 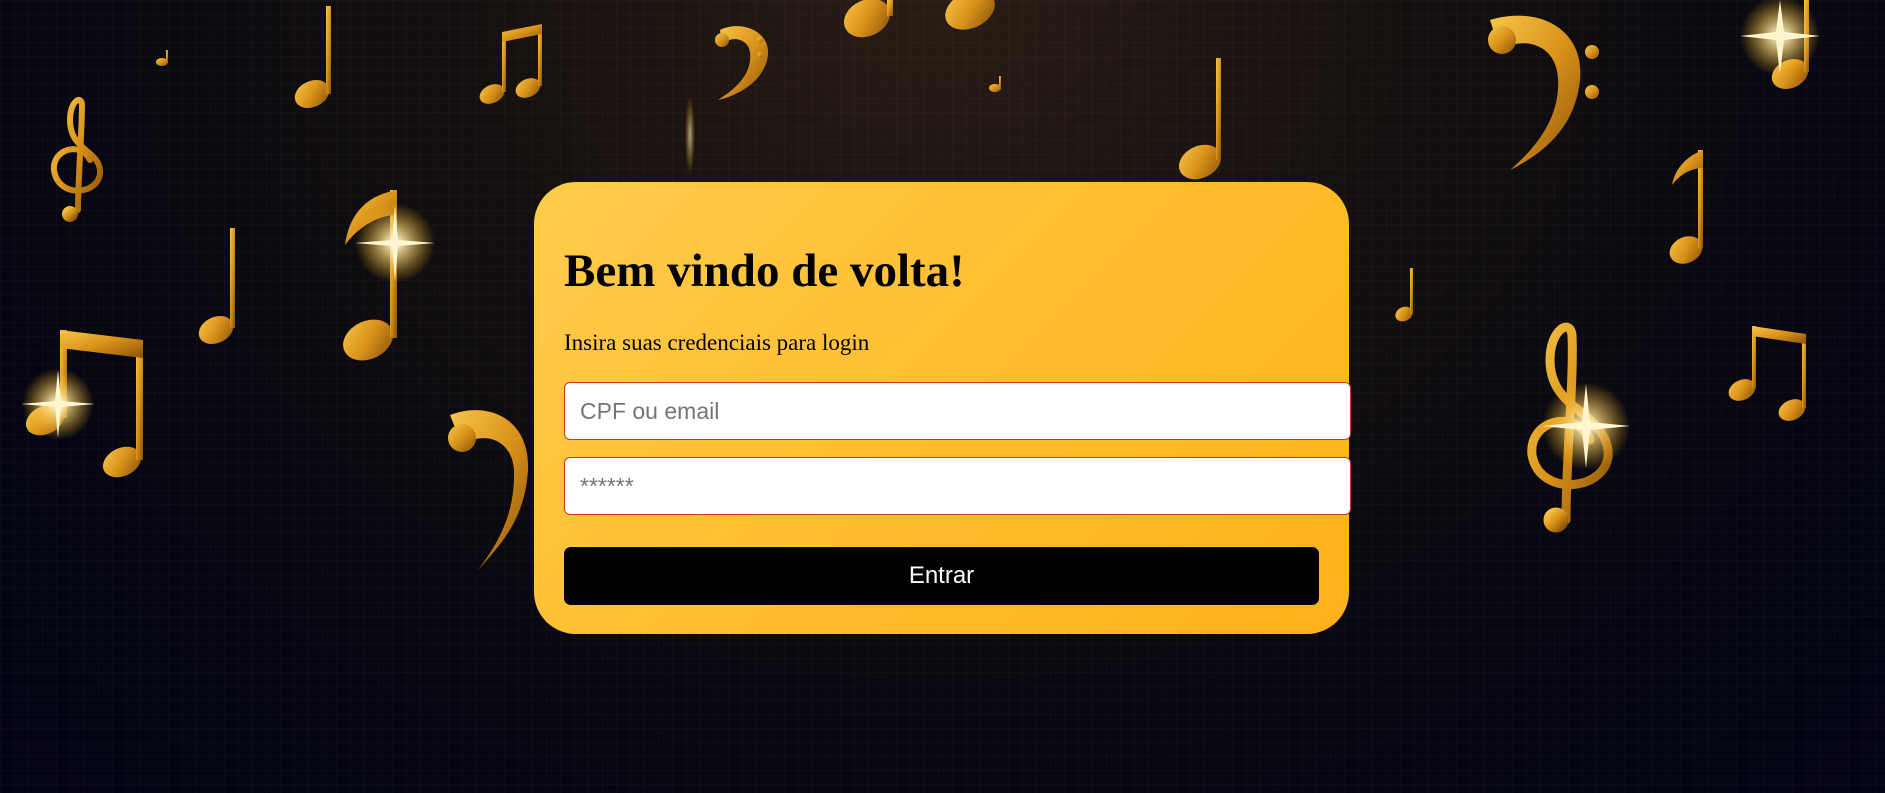 I want to click on cpf-or-email-input, so click(x=957, y=411).